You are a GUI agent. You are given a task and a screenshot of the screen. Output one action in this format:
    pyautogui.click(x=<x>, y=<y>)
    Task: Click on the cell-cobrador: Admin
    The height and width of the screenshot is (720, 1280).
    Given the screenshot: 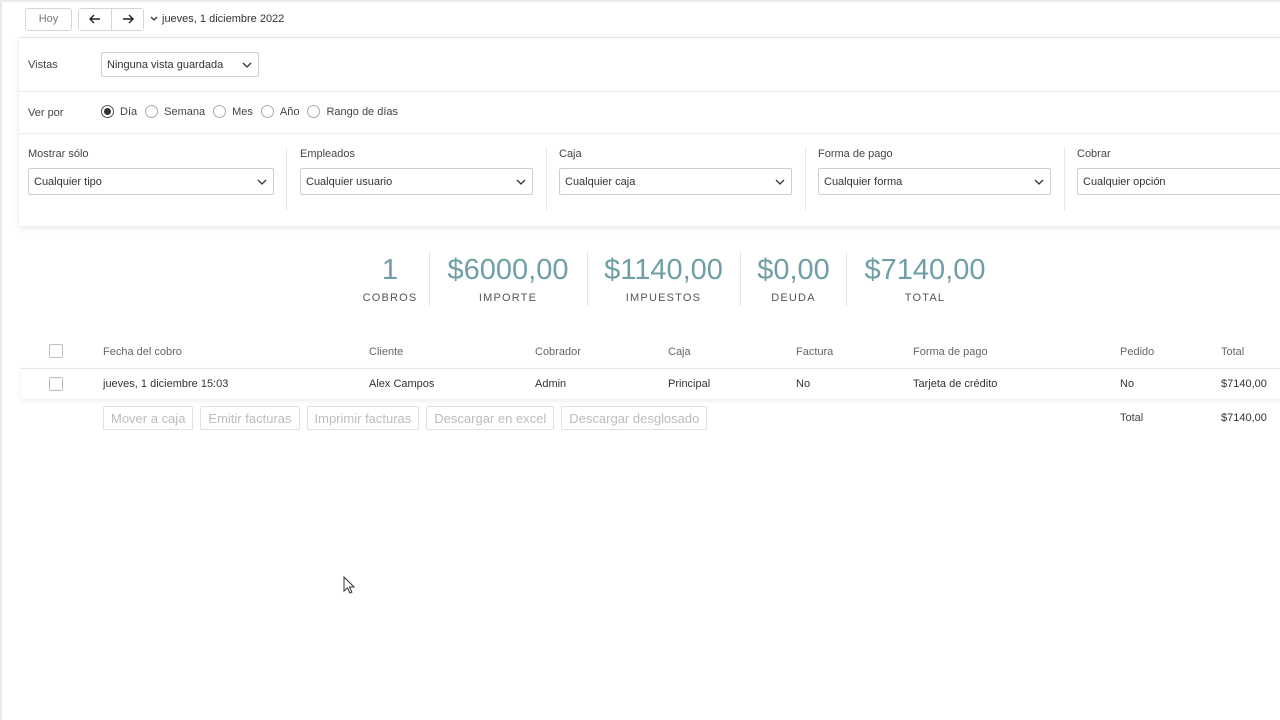 What is the action you would take?
    pyautogui.click(x=551, y=384)
    